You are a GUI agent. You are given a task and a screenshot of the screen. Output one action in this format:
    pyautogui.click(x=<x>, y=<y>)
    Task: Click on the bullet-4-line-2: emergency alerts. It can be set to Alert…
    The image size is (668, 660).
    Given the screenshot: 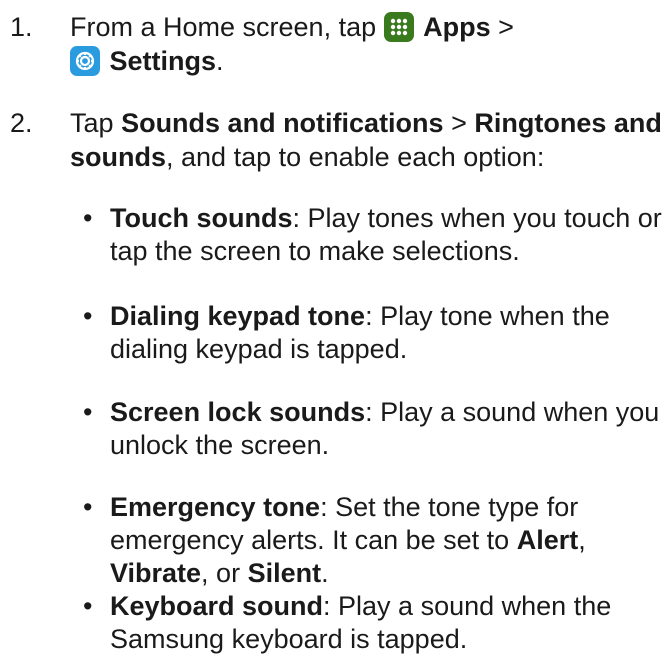 What is the action you would take?
    pyautogui.click(x=348, y=540)
    